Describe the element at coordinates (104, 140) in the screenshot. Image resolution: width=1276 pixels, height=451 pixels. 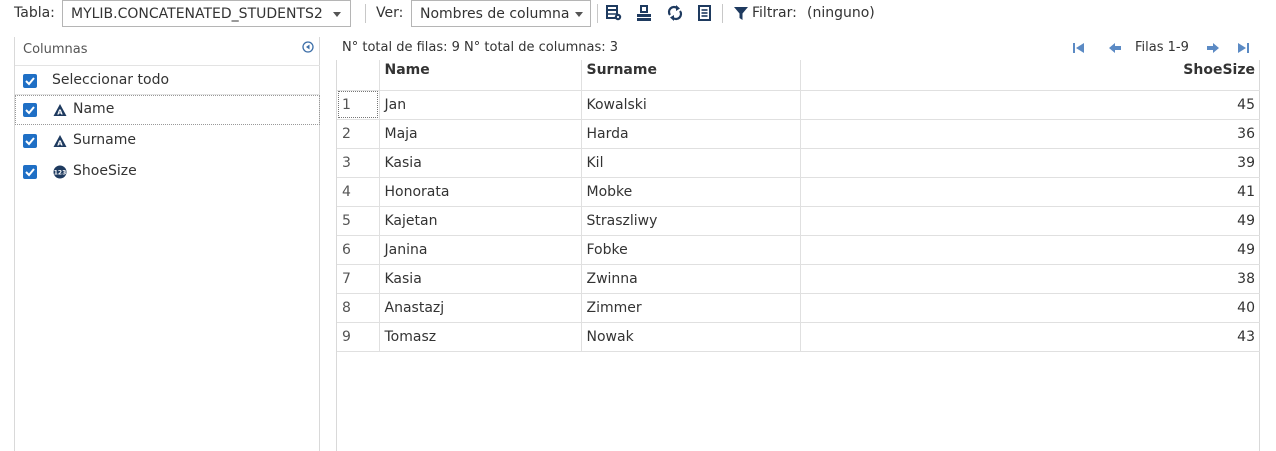
I see `column-item-label: Surname` at that location.